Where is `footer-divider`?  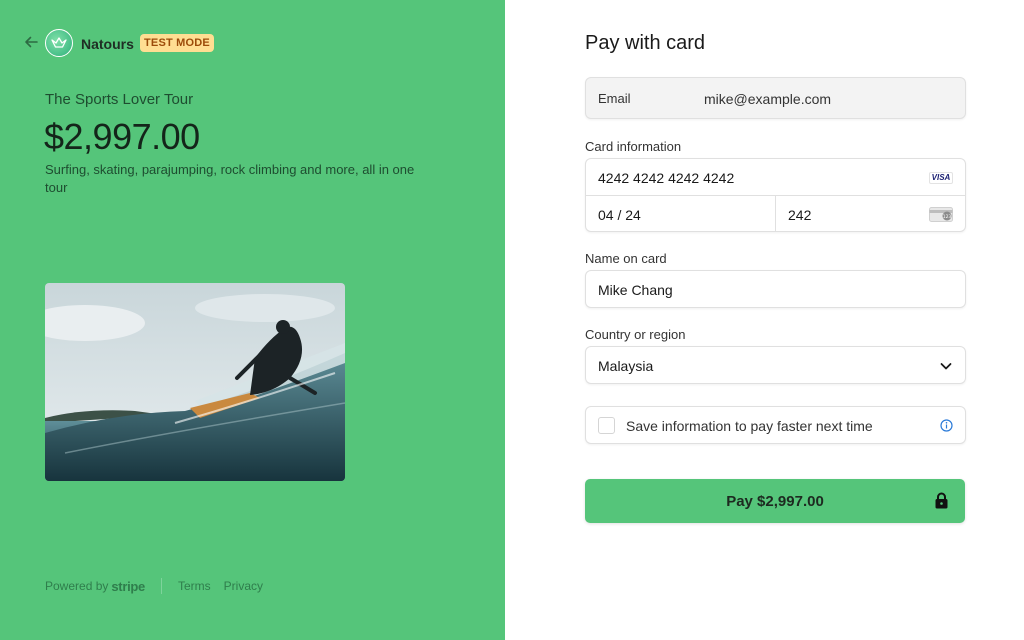 footer-divider is located at coordinates (161, 586).